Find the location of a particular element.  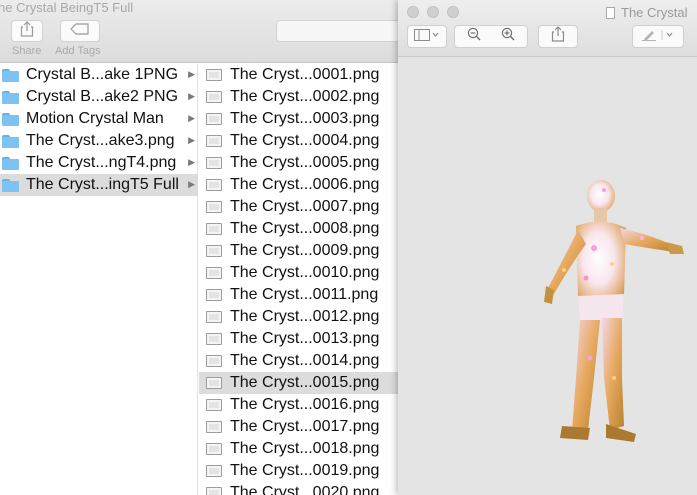

close-window-button is located at coordinates (413, 12).